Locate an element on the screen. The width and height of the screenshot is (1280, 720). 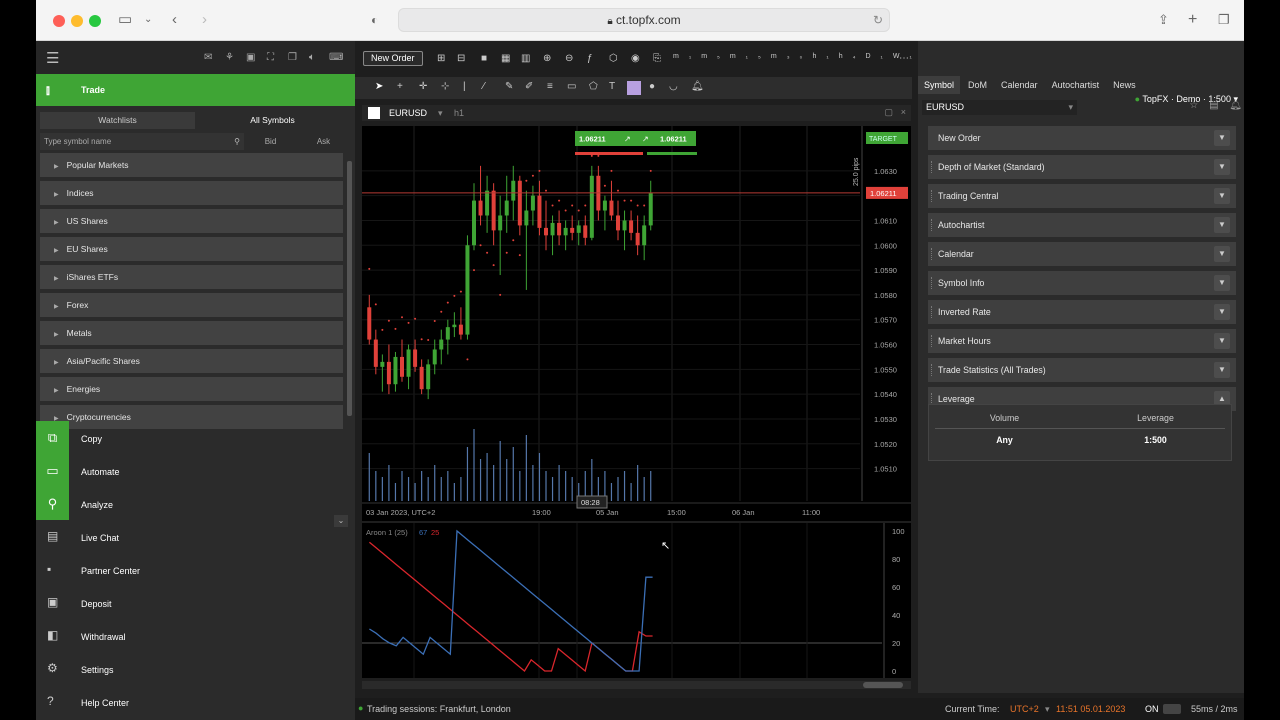
split-layout-icon: ▥ is located at coordinates (525, 58).